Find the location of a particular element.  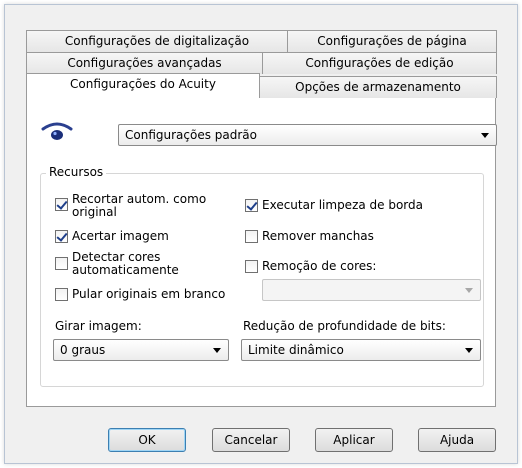

crop-label-line1: Recortar autom. como is located at coordinates (139, 199).